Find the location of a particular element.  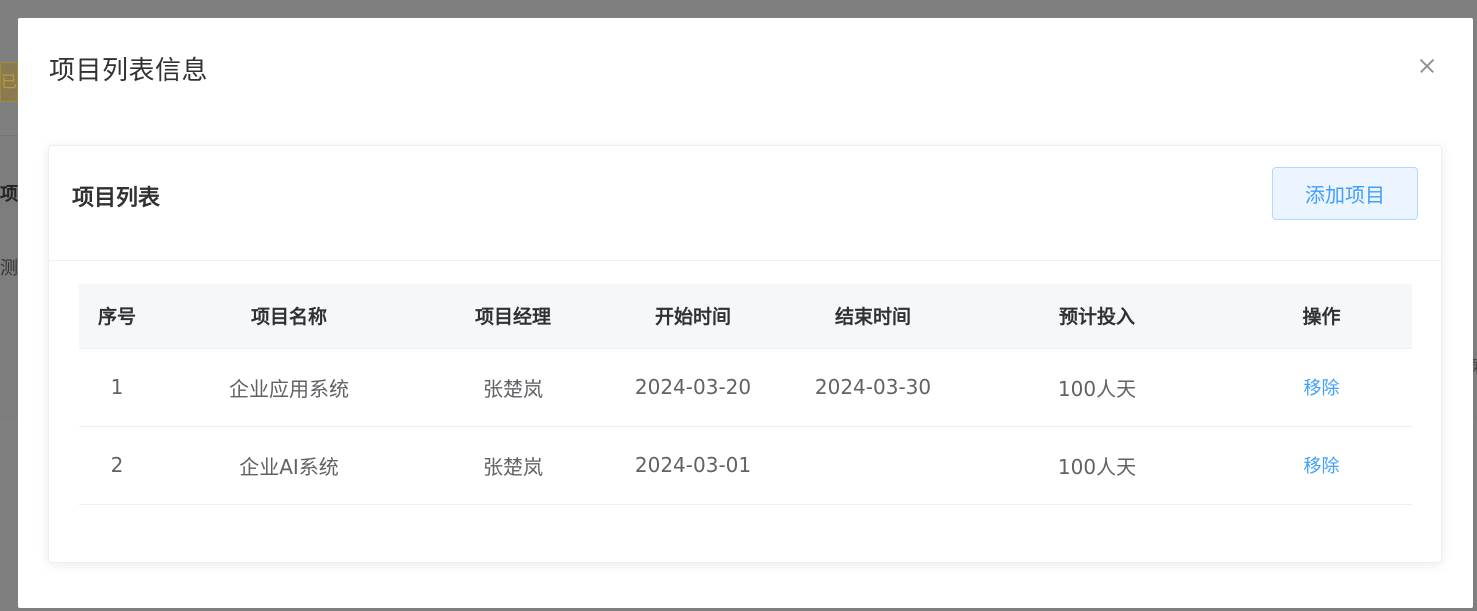

column-header-actions: 操作 is located at coordinates (1321, 316).